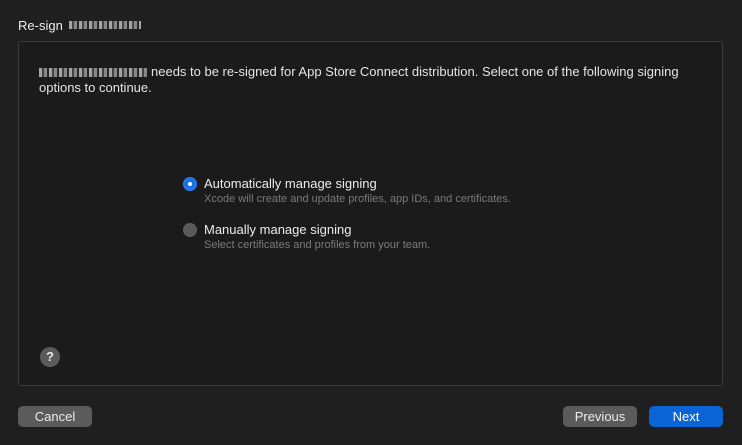 Image resolution: width=742 pixels, height=445 pixels. I want to click on dialog-title-text: Re-sign, so click(40, 25).